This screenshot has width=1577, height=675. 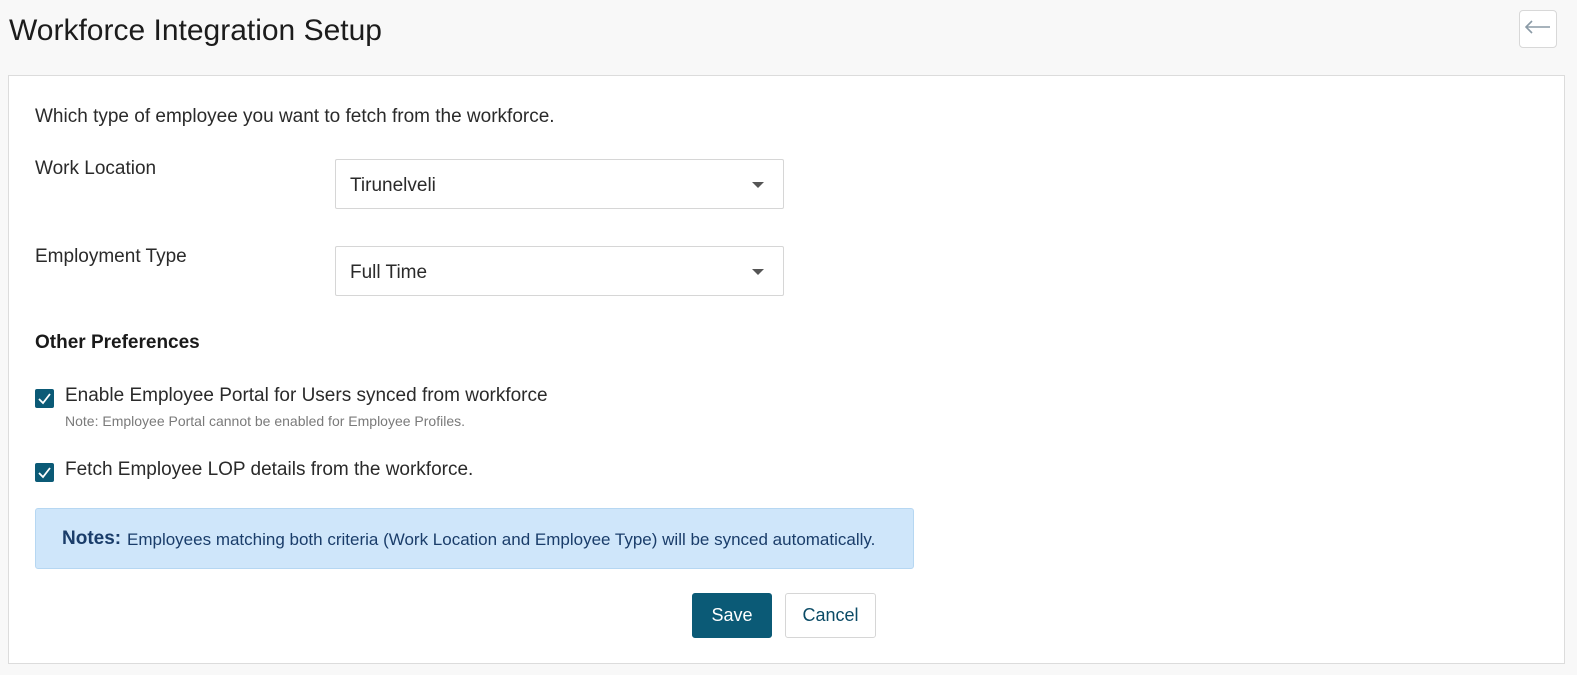 What do you see at coordinates (117, 342) in the screenshot?
I see `other-preferences-heading: Other Preferences` at bounding box center [117, 342].